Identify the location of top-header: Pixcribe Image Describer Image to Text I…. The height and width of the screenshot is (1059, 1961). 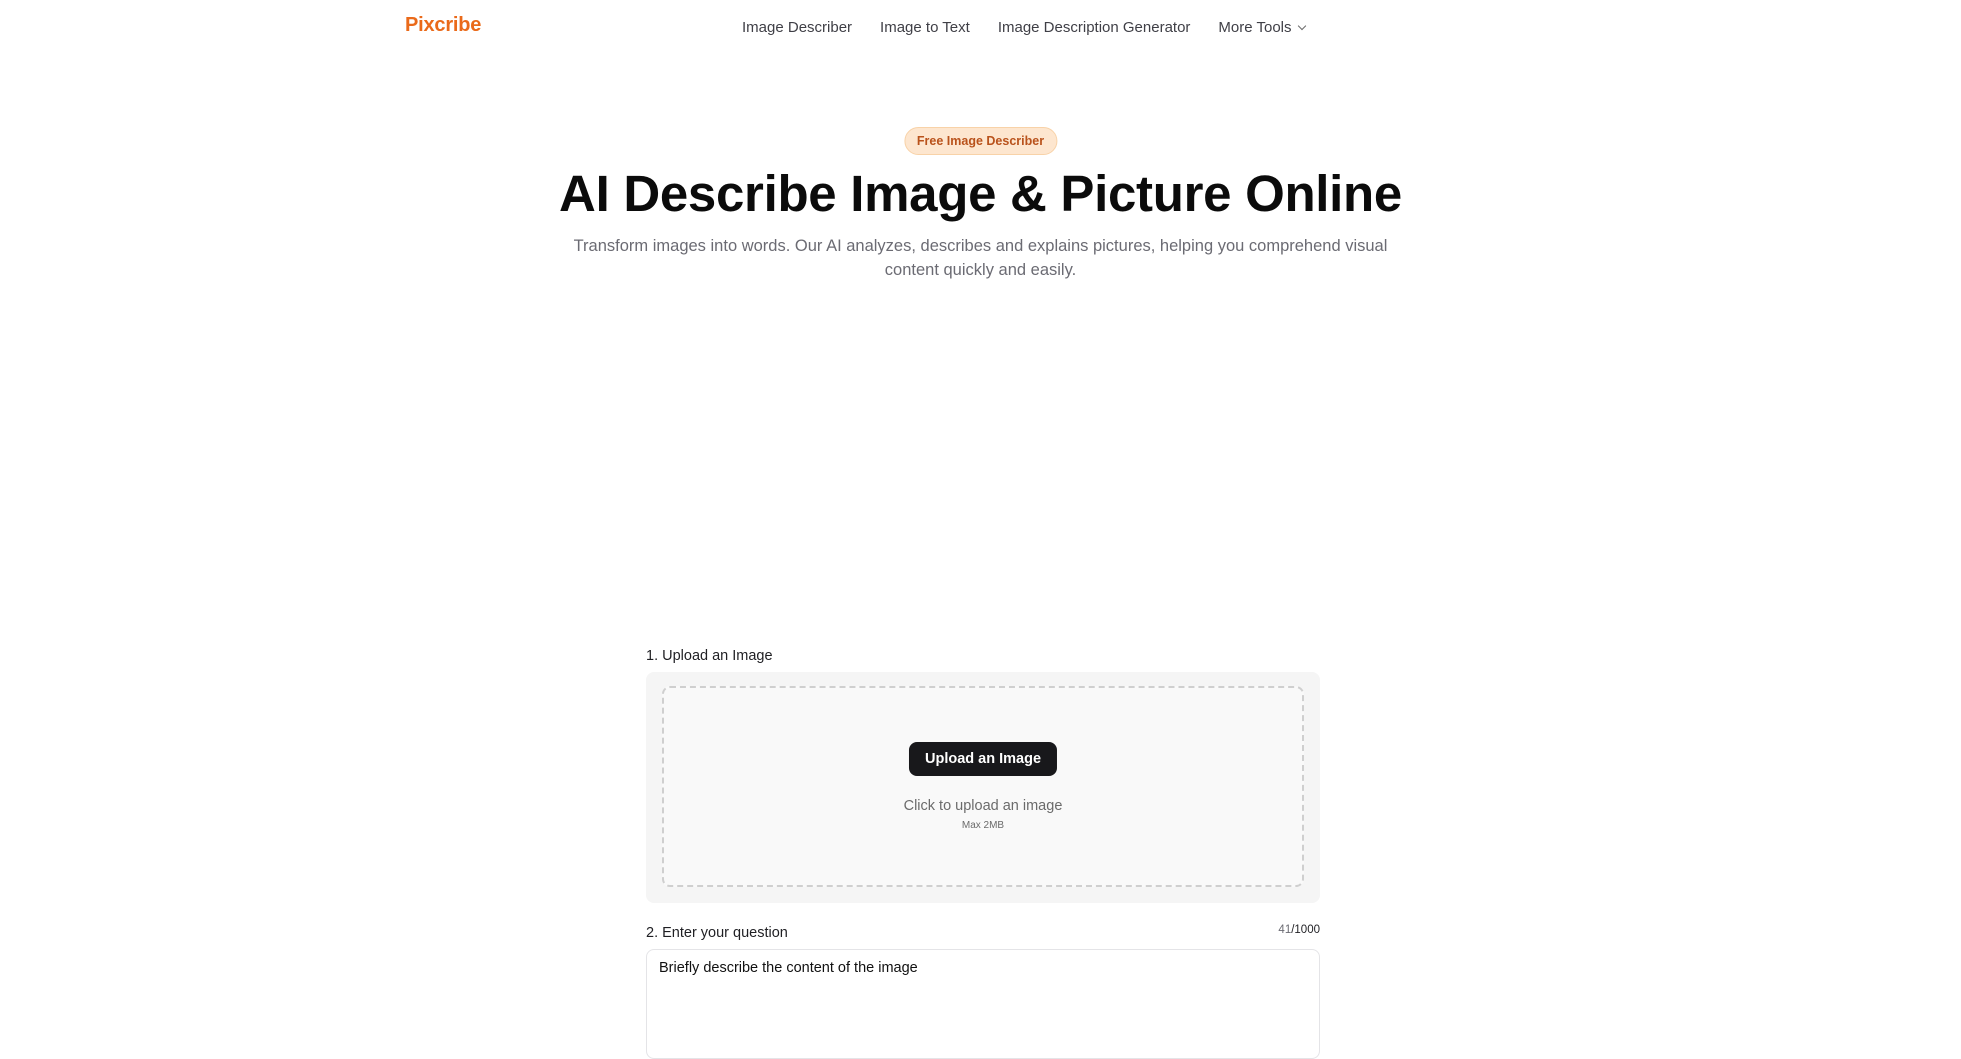
(980, 28).